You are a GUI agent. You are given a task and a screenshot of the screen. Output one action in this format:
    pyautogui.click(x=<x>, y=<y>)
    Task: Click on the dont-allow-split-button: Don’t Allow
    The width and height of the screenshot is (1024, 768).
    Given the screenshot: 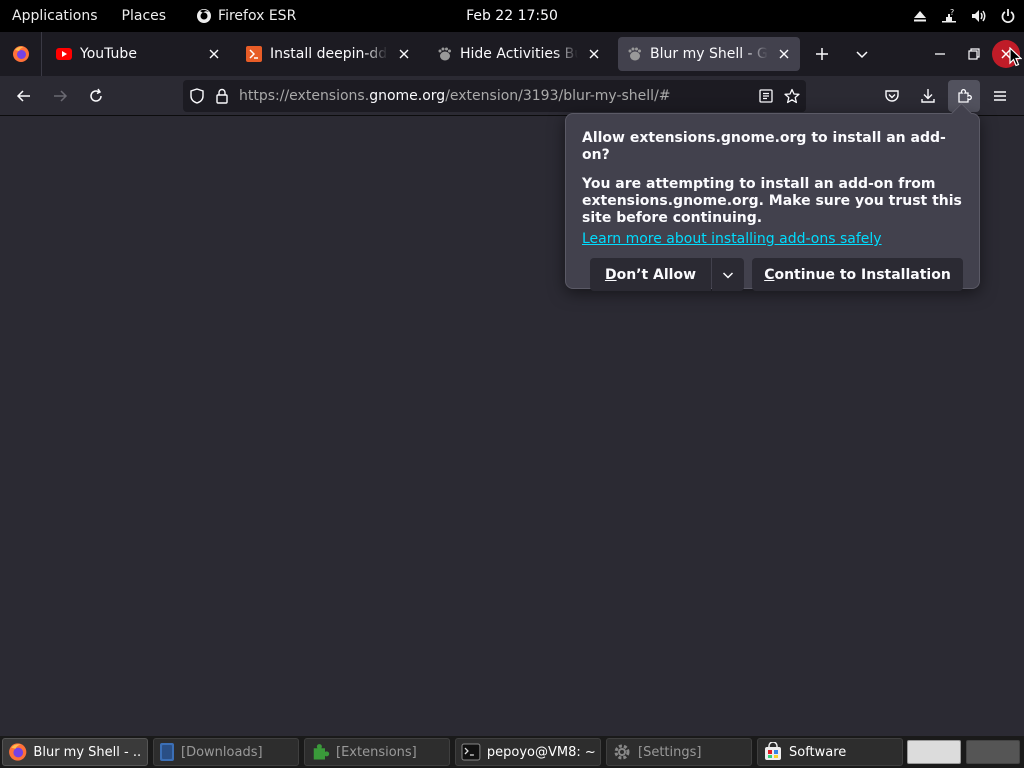 What is the action you would take?
    pyautogui.click(x=667, y=274)
    